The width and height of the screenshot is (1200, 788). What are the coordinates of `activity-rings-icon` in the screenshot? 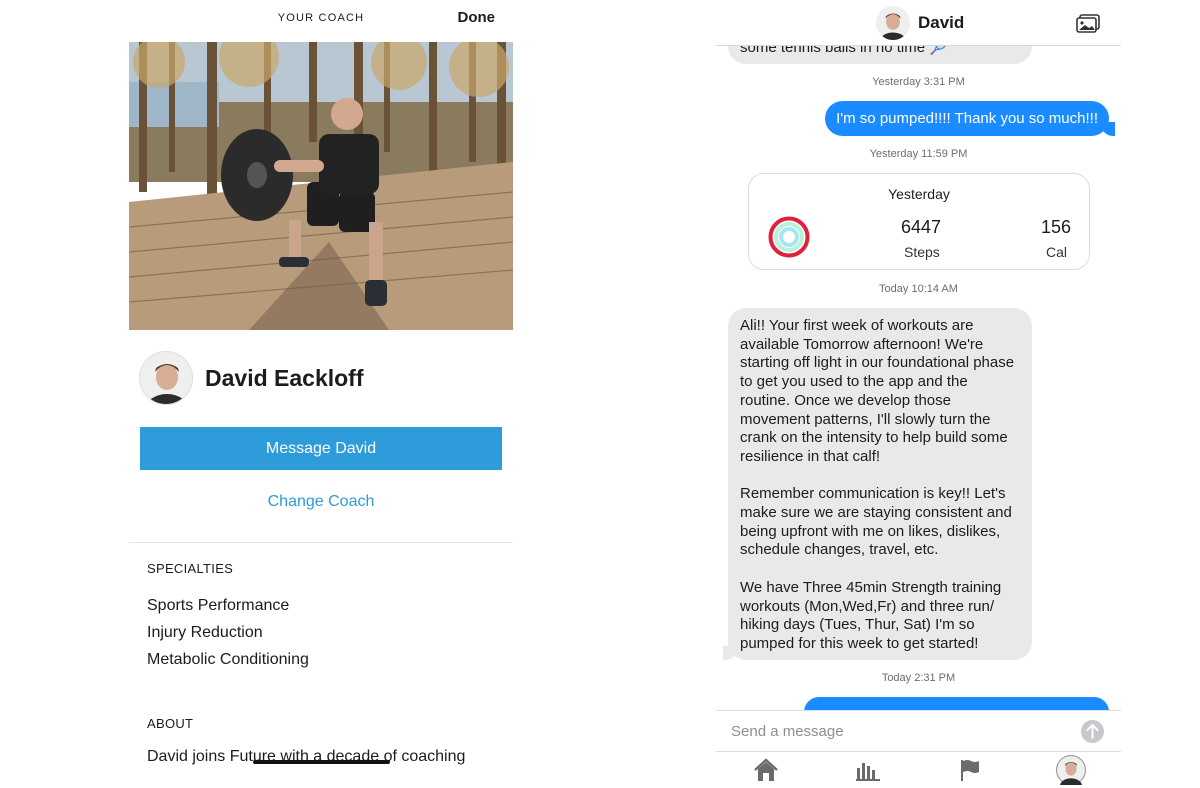 It's located at (789, 237).